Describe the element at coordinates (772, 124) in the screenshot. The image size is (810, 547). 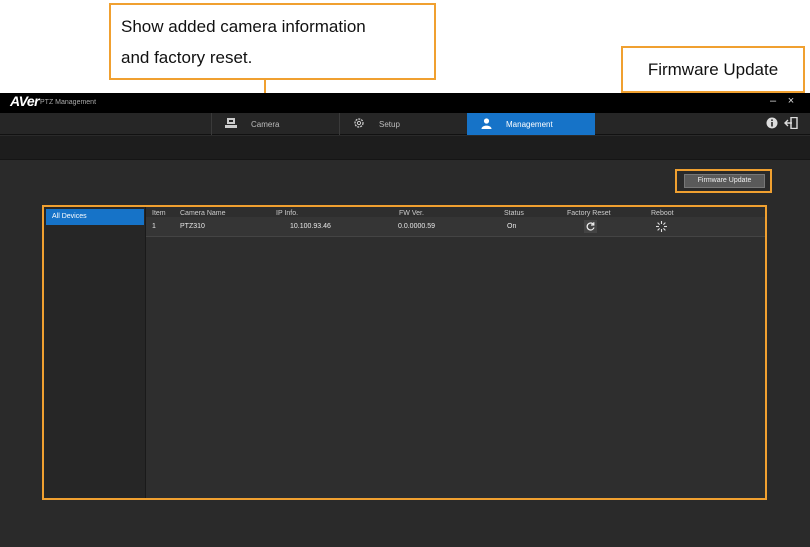
I see `info-icon` at that location.